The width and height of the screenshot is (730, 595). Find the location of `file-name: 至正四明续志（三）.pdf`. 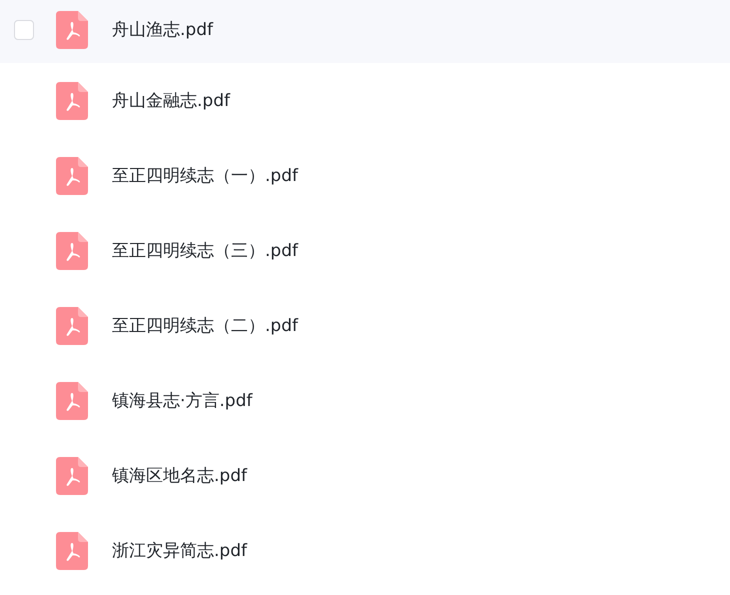

file-name: 至正四明续志（三）.pdf is located at coordinates (205, 251).